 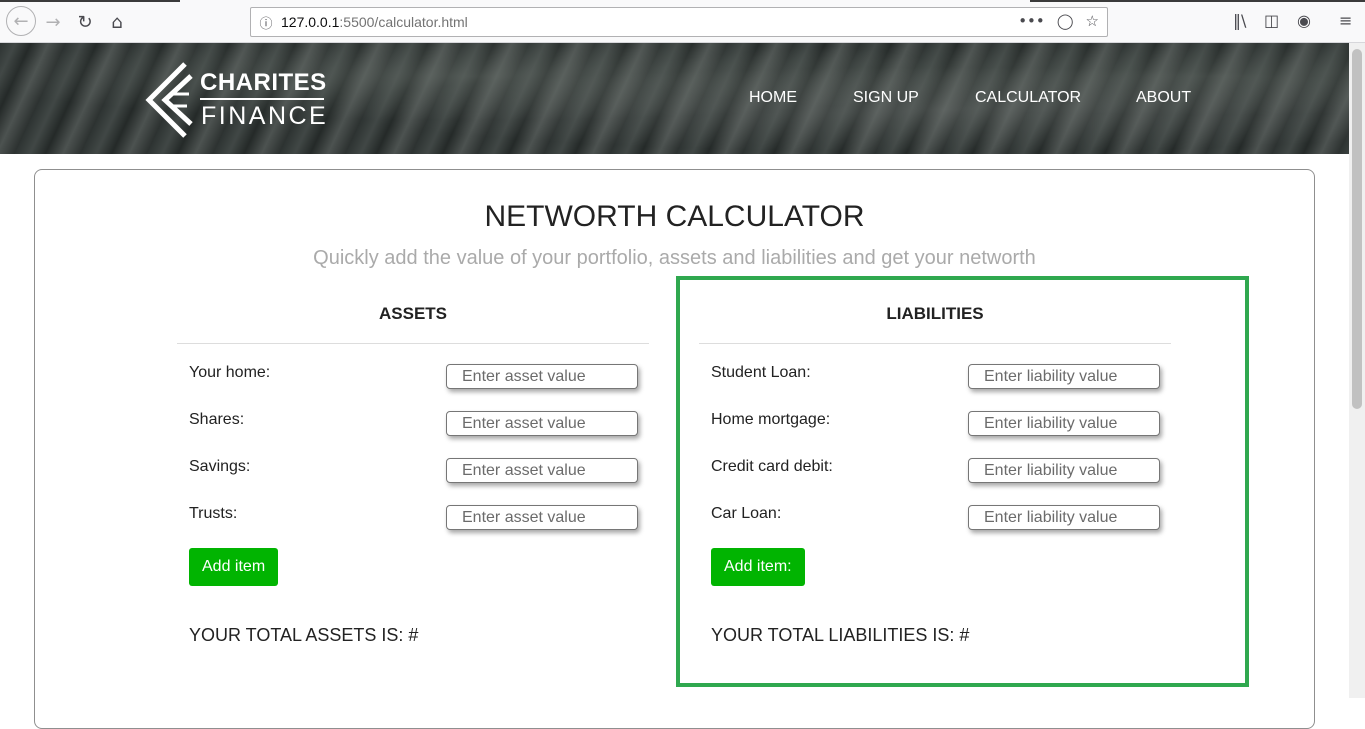 I want to click on asset-input-savings, so click(x=542, y=470).